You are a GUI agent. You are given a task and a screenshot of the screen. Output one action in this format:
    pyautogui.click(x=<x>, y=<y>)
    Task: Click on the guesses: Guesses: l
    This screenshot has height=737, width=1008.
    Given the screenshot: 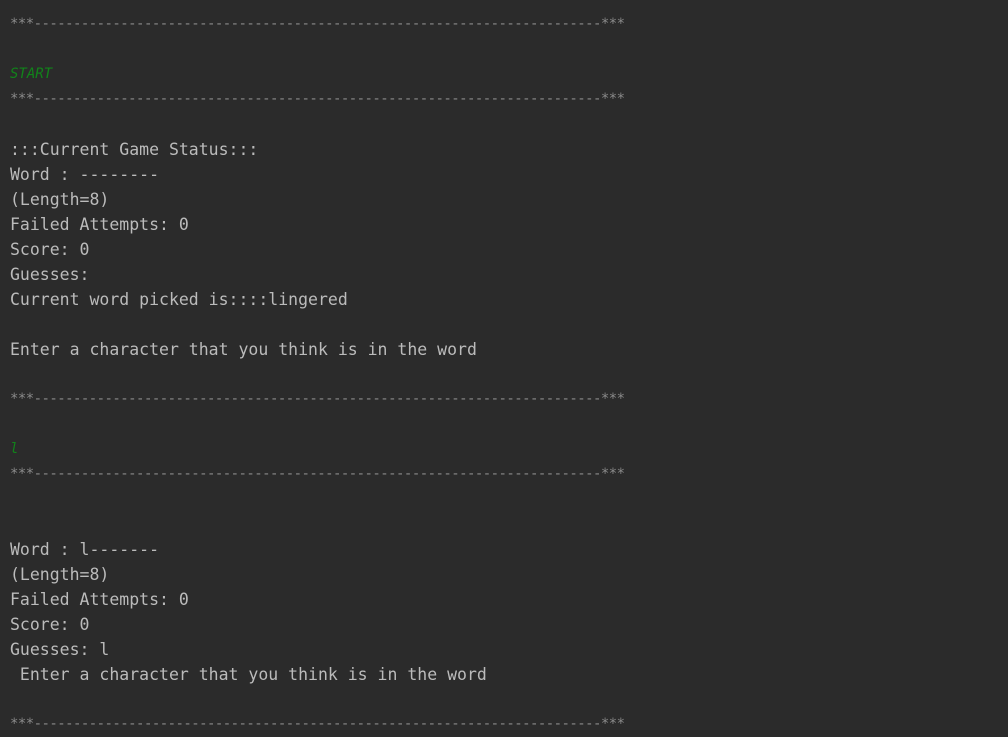 What is the action you would take?
    pyautogui.click(x=60, y=649)
    